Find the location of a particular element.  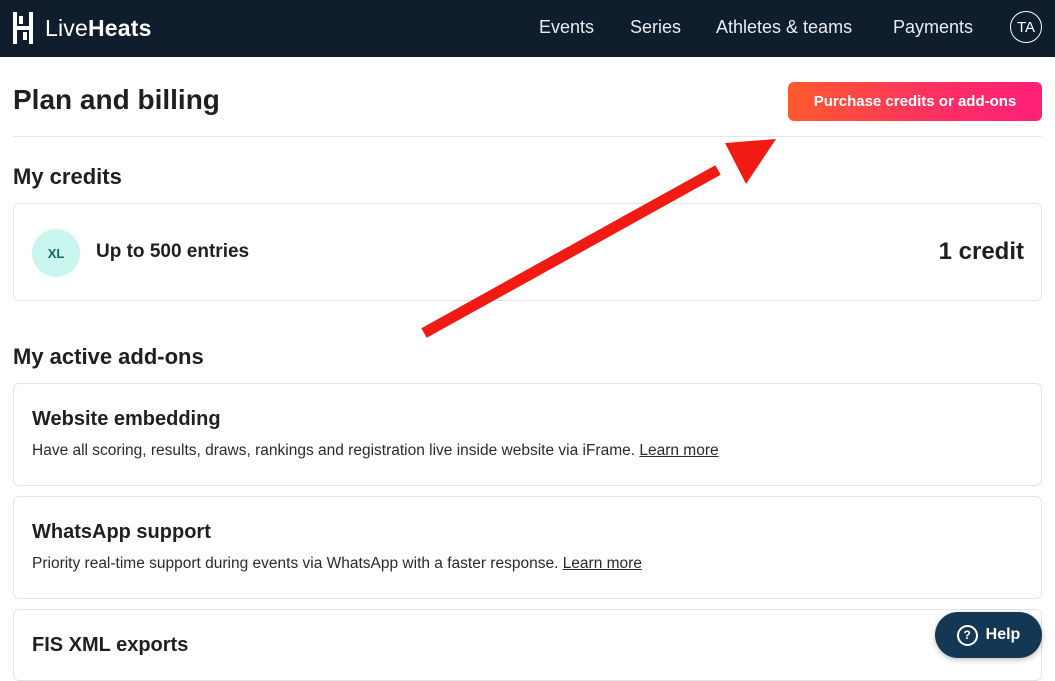

purchase-credits-button: Purchase credits or add-ons is located at coordinates (915, 101).